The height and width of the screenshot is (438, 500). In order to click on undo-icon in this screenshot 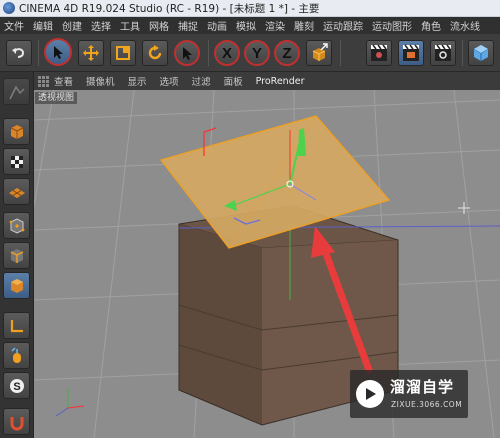, I will do `click(18, 53)`.